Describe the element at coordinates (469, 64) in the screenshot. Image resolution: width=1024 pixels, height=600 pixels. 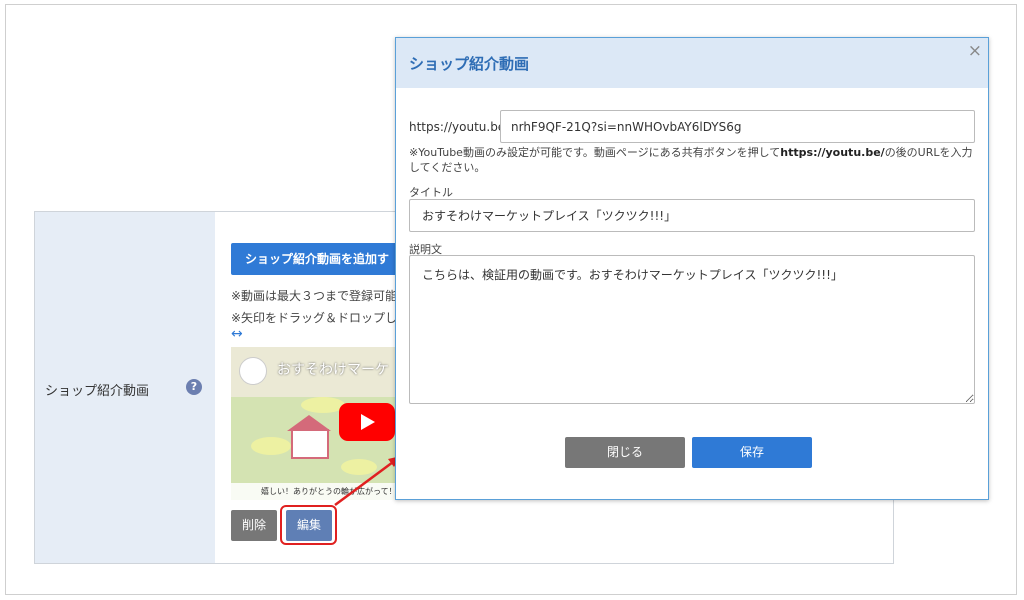
I see `modal-title: ショップ紹介動画` at that location.